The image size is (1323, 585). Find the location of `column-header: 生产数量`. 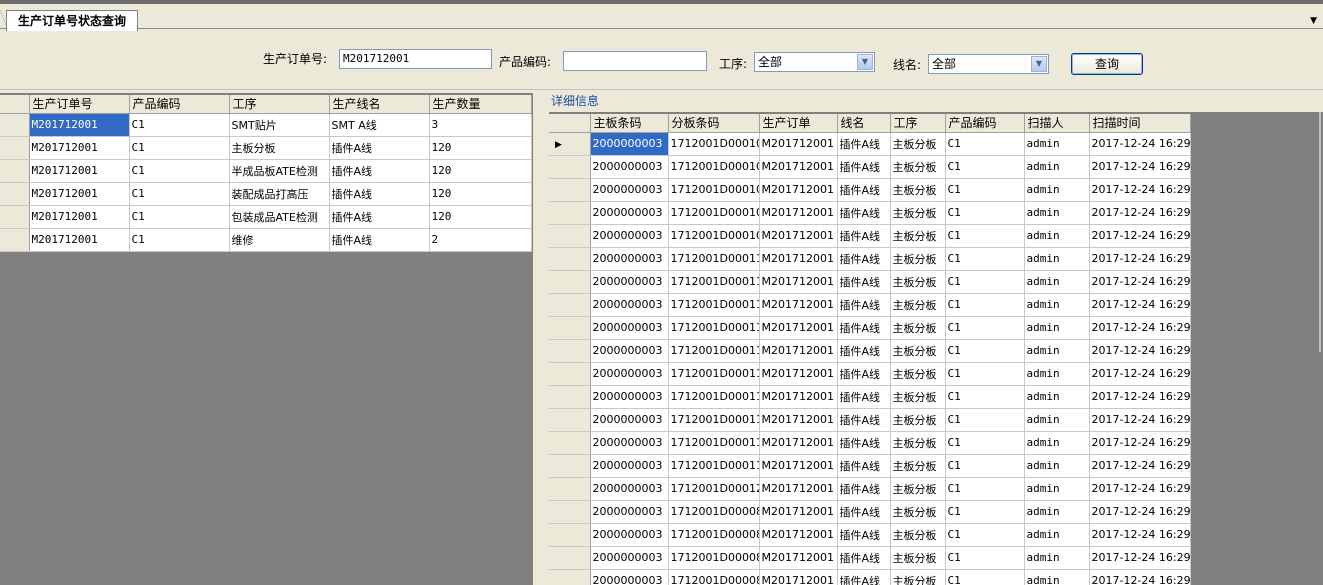

column-header: 生产数量 is located at coordinates (480, 104).